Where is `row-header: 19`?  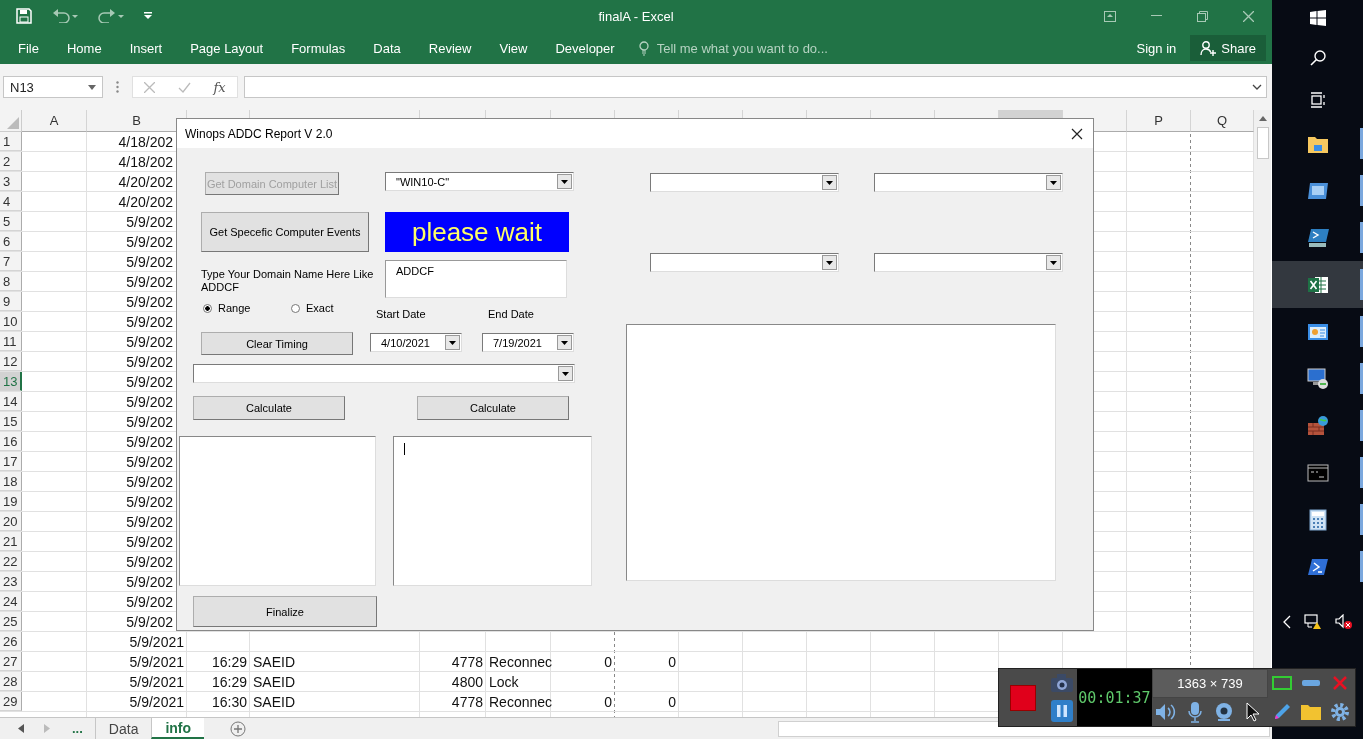
row-header: 19 is located at coordinates (11, 501).